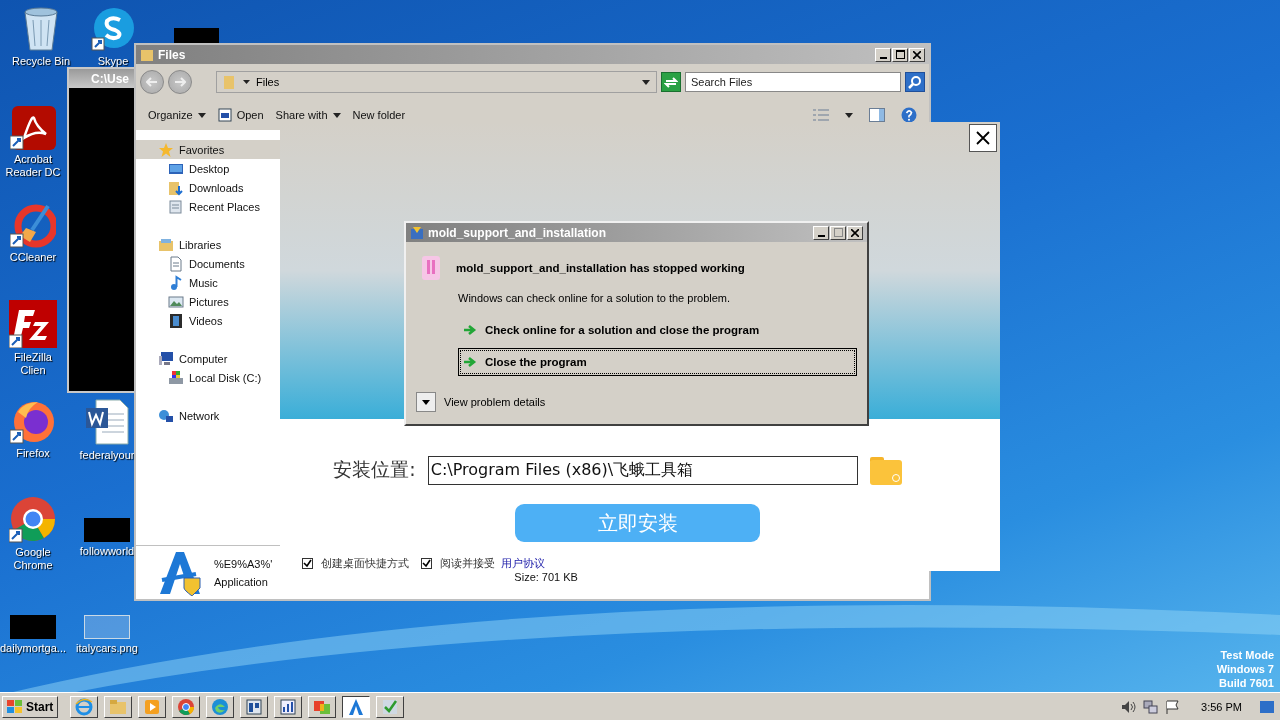 The width and height of the screenshot is (1280, 720). I want to click on chrome-icon, so click(186, 706).